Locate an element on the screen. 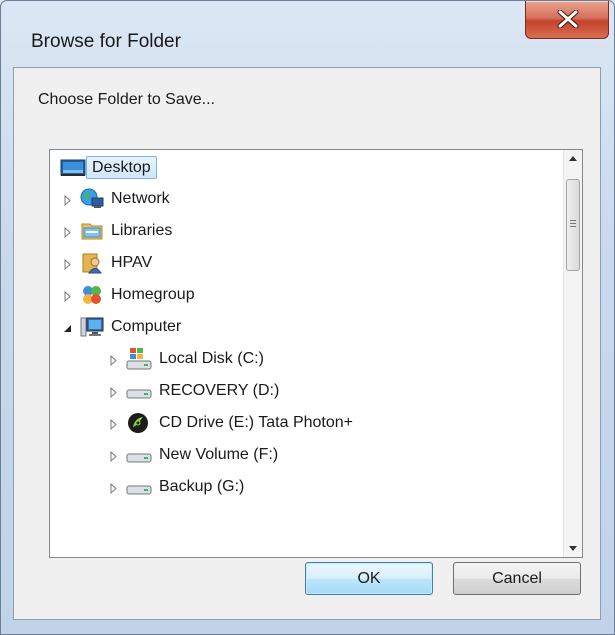 The image size is (615, 635). tree-item-label: RECOVERY (D:) is located at coordinates (219, 390).